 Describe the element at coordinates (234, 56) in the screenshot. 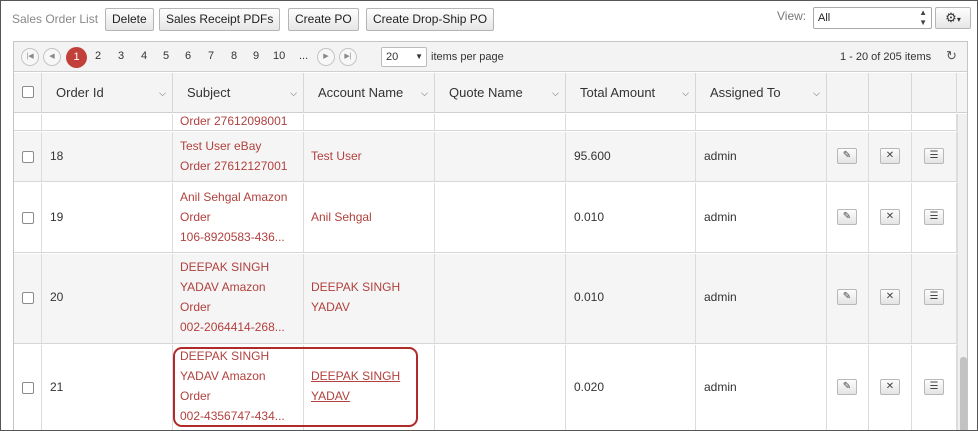

I see `page-8: 8` at that location.